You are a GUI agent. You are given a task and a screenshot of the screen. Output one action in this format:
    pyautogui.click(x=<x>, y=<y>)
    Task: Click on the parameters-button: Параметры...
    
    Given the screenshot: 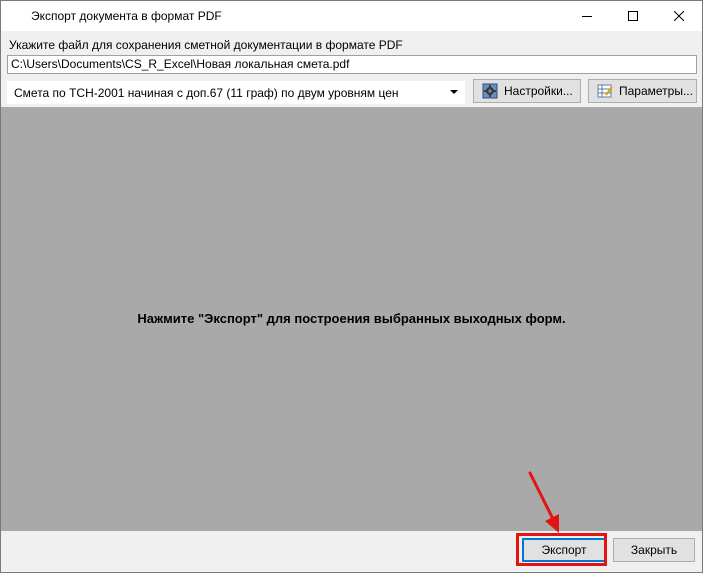 What is the action you would take?
    pyautogui.click(x=642, y=91)
    